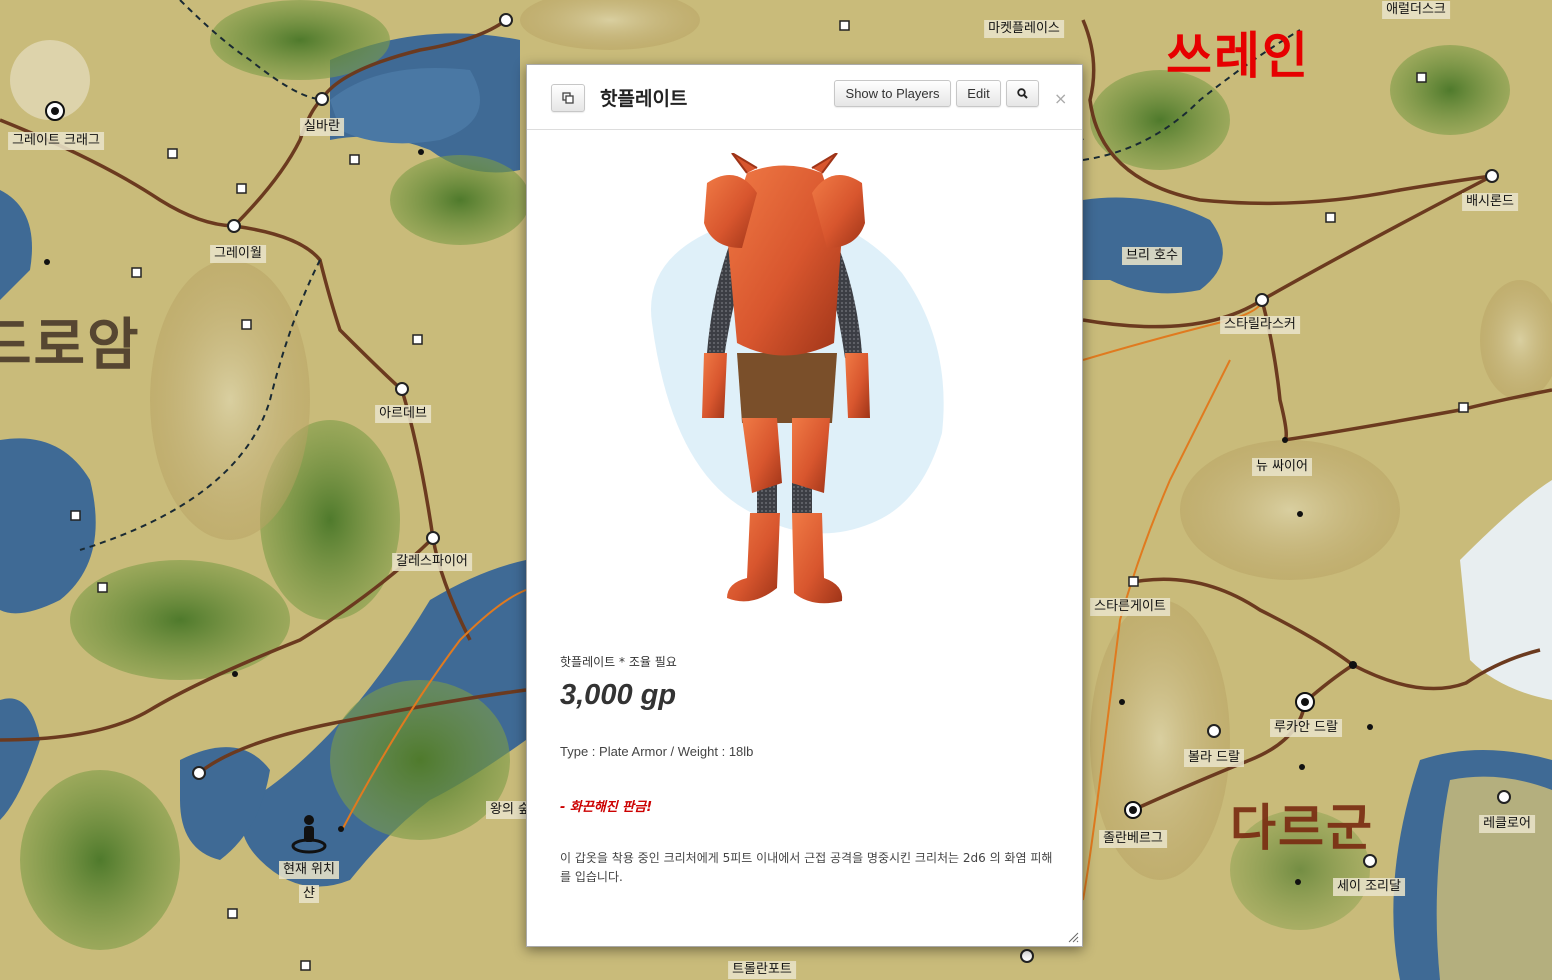 The width and height of the screenshot is (1552, 980). I want to click on close-button: ×, so click(1060, 98).